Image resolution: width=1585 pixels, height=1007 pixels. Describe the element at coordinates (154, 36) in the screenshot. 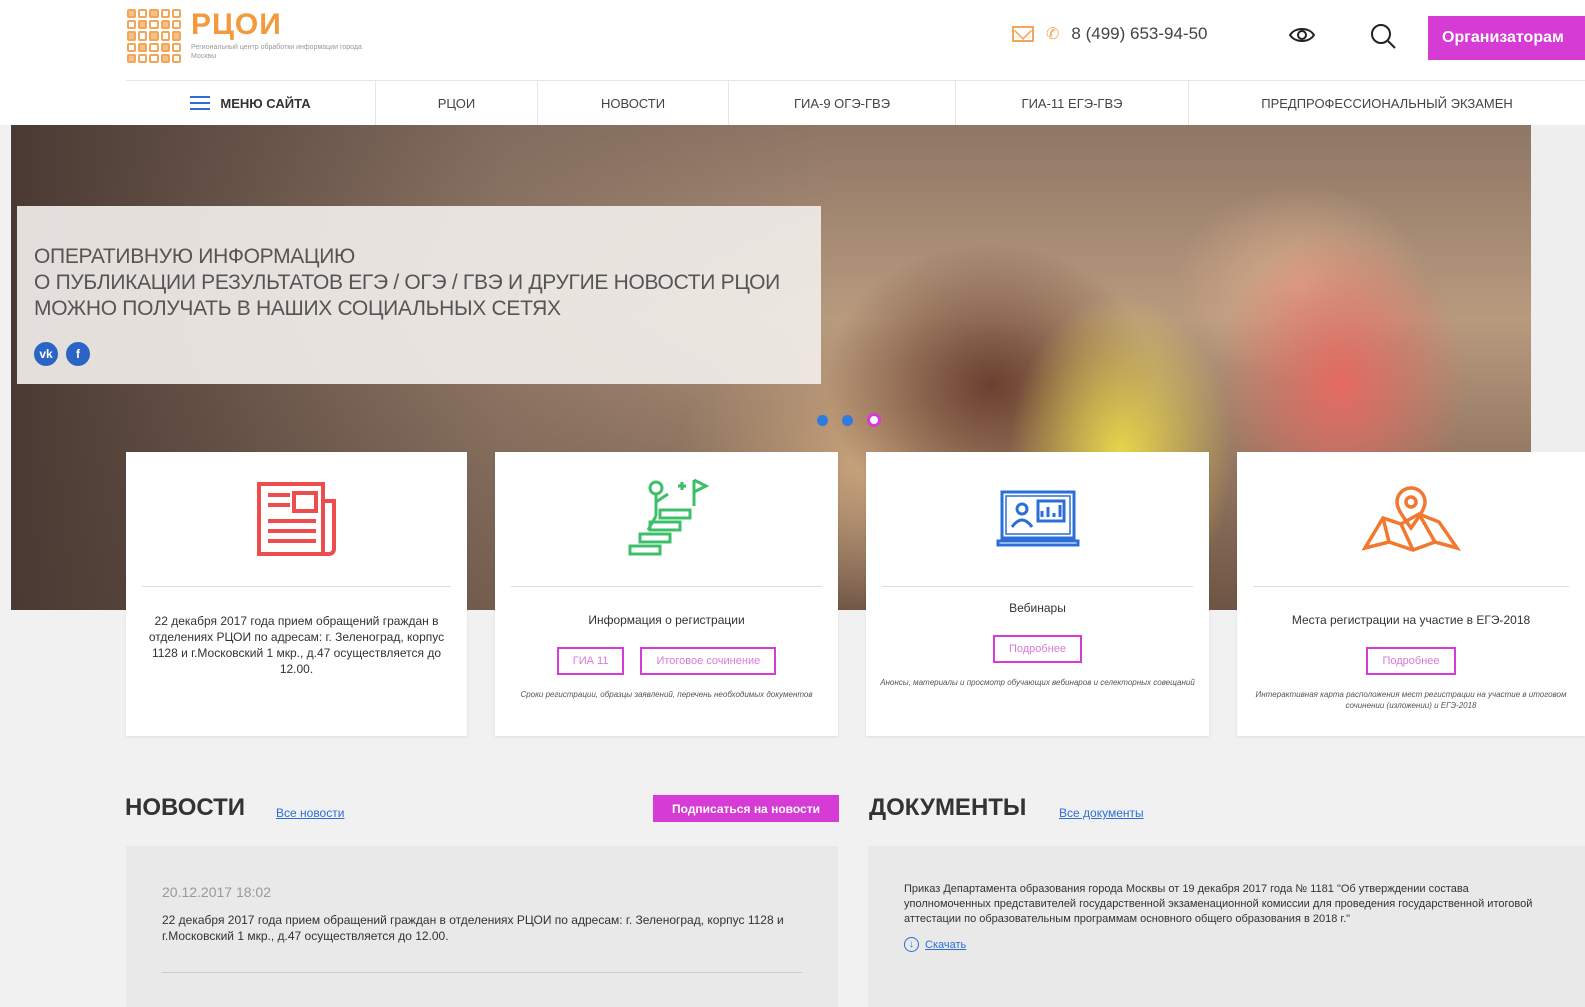

I see `logo-grid-icon` at that location.